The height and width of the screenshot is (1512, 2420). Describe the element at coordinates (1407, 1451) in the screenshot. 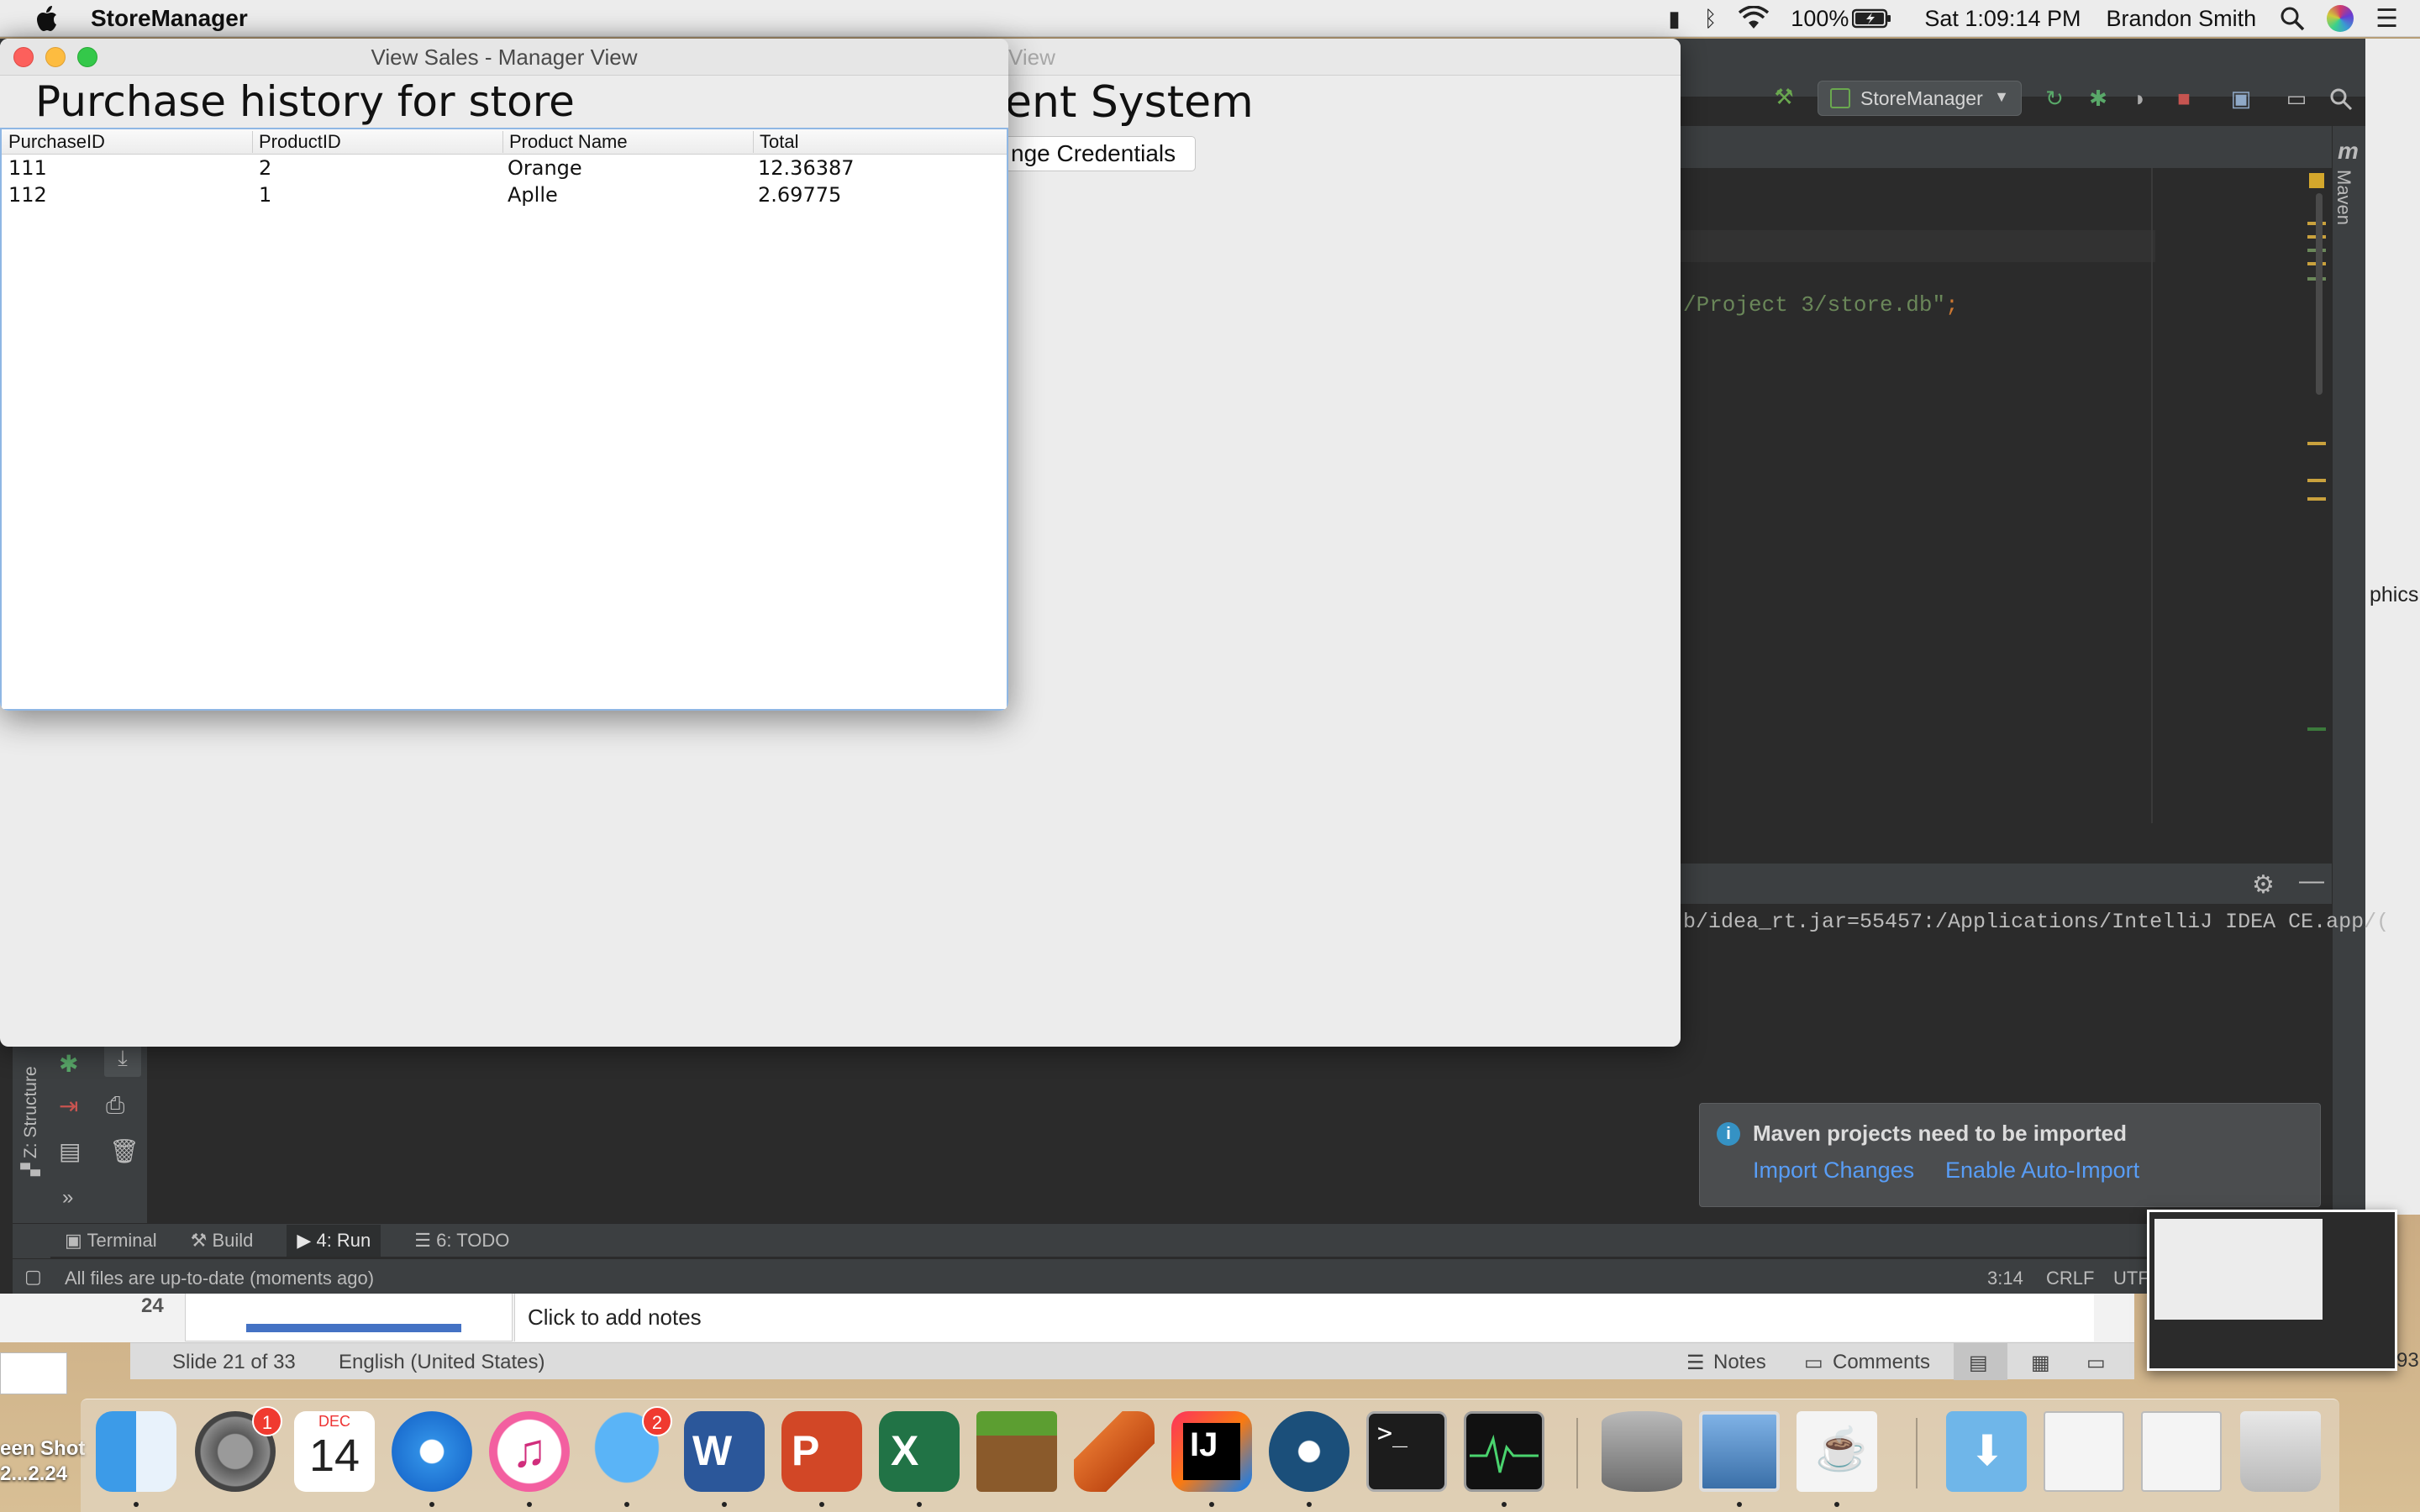

I see `terminal-icon: >_` at that location.